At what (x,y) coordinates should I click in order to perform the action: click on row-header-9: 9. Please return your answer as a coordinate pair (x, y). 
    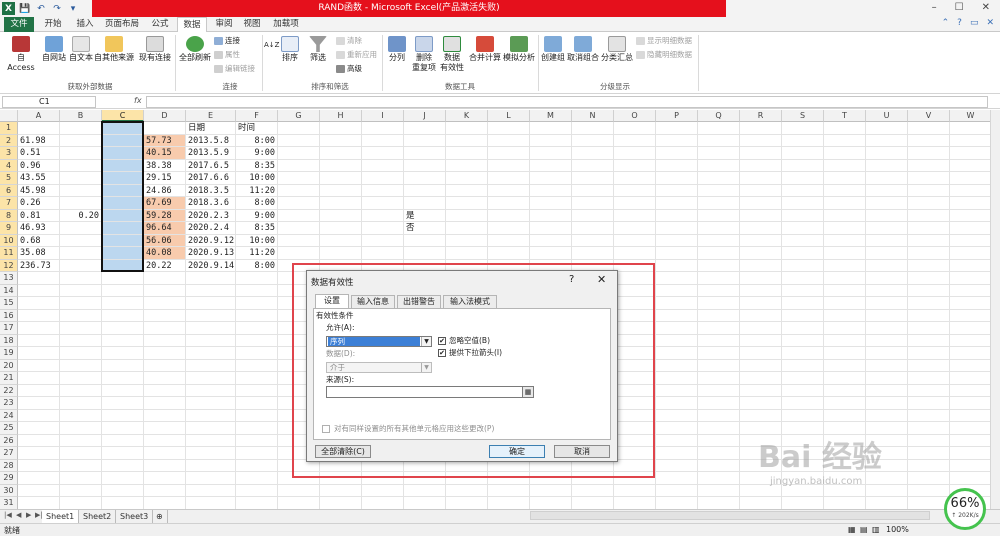
    Looking at the image, I should click on (9, 228).